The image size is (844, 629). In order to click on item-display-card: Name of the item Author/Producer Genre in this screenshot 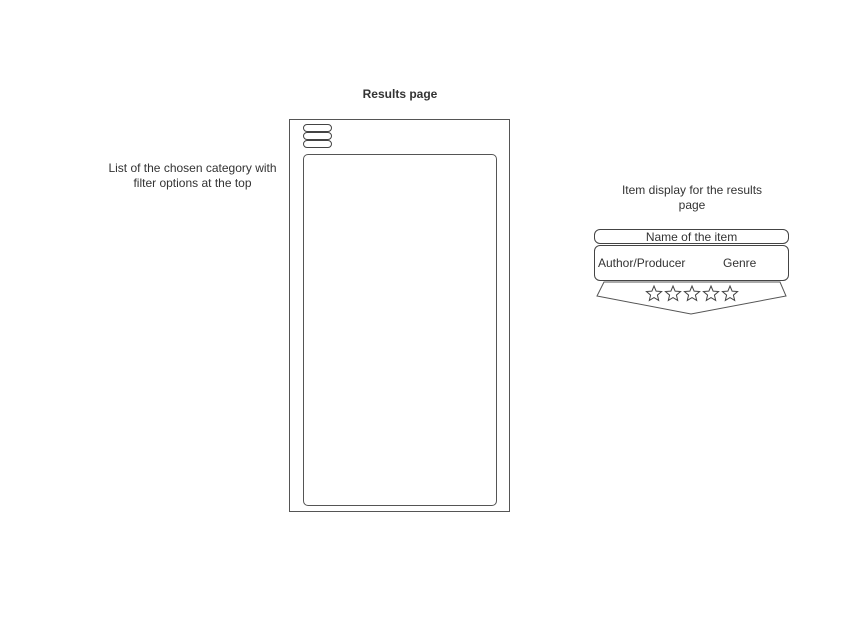, I will do `click(692, 273)`.